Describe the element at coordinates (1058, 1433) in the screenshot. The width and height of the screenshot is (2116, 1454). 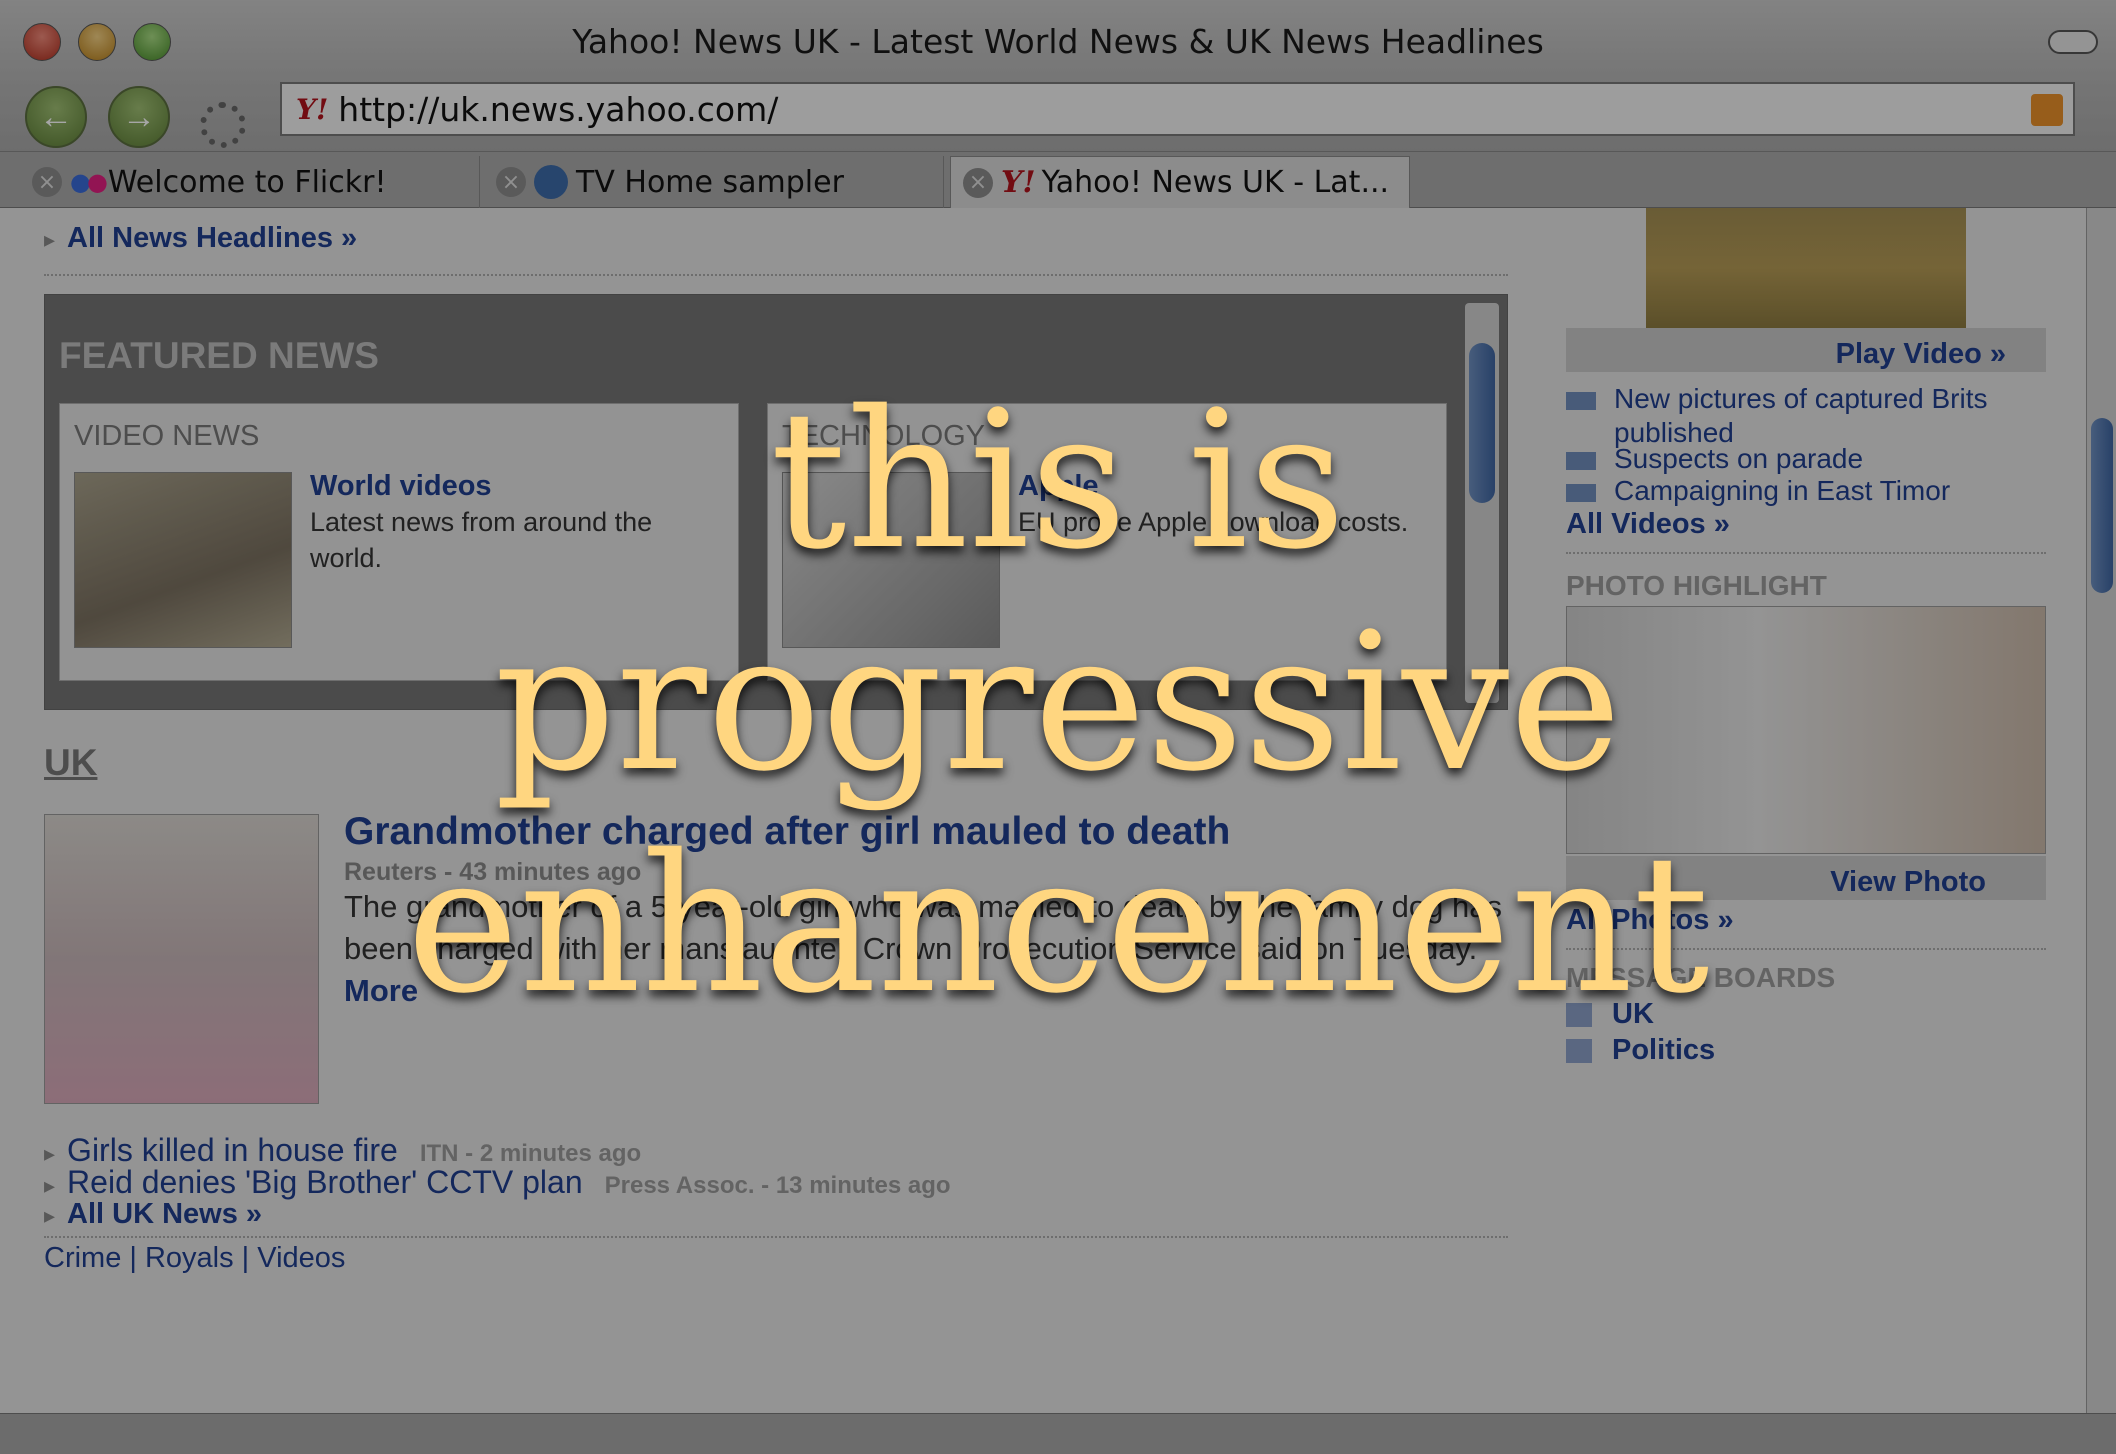
I see `status-bar` at that location.